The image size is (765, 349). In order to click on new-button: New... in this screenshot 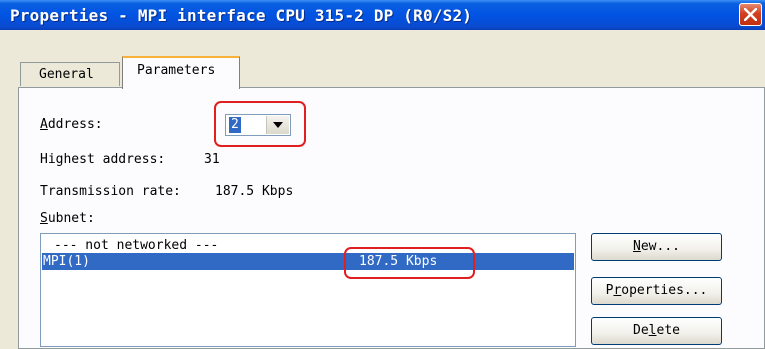, I will do `click(656, 247)`.